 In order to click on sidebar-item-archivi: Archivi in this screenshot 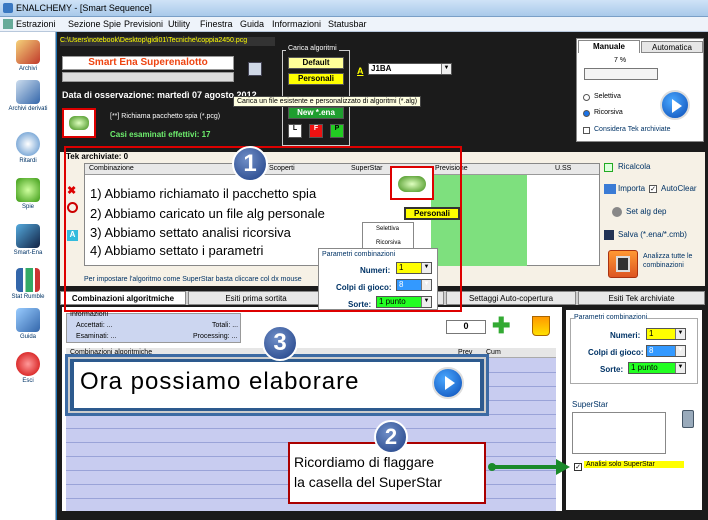, I will do `click(28, 56)`.